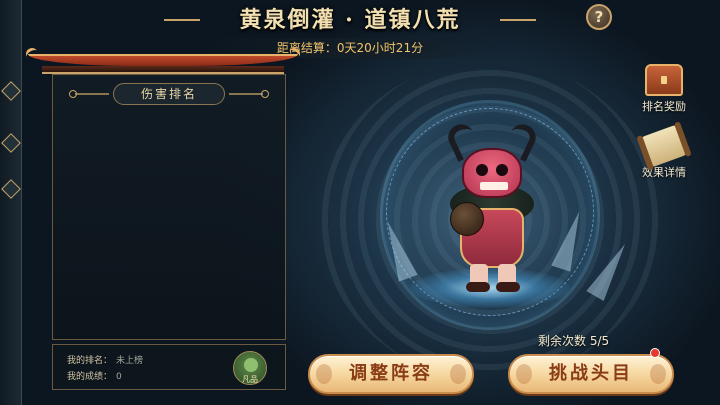  I want to click on remaining-attempts: 剩余次数 5/5, so click(574, 341).